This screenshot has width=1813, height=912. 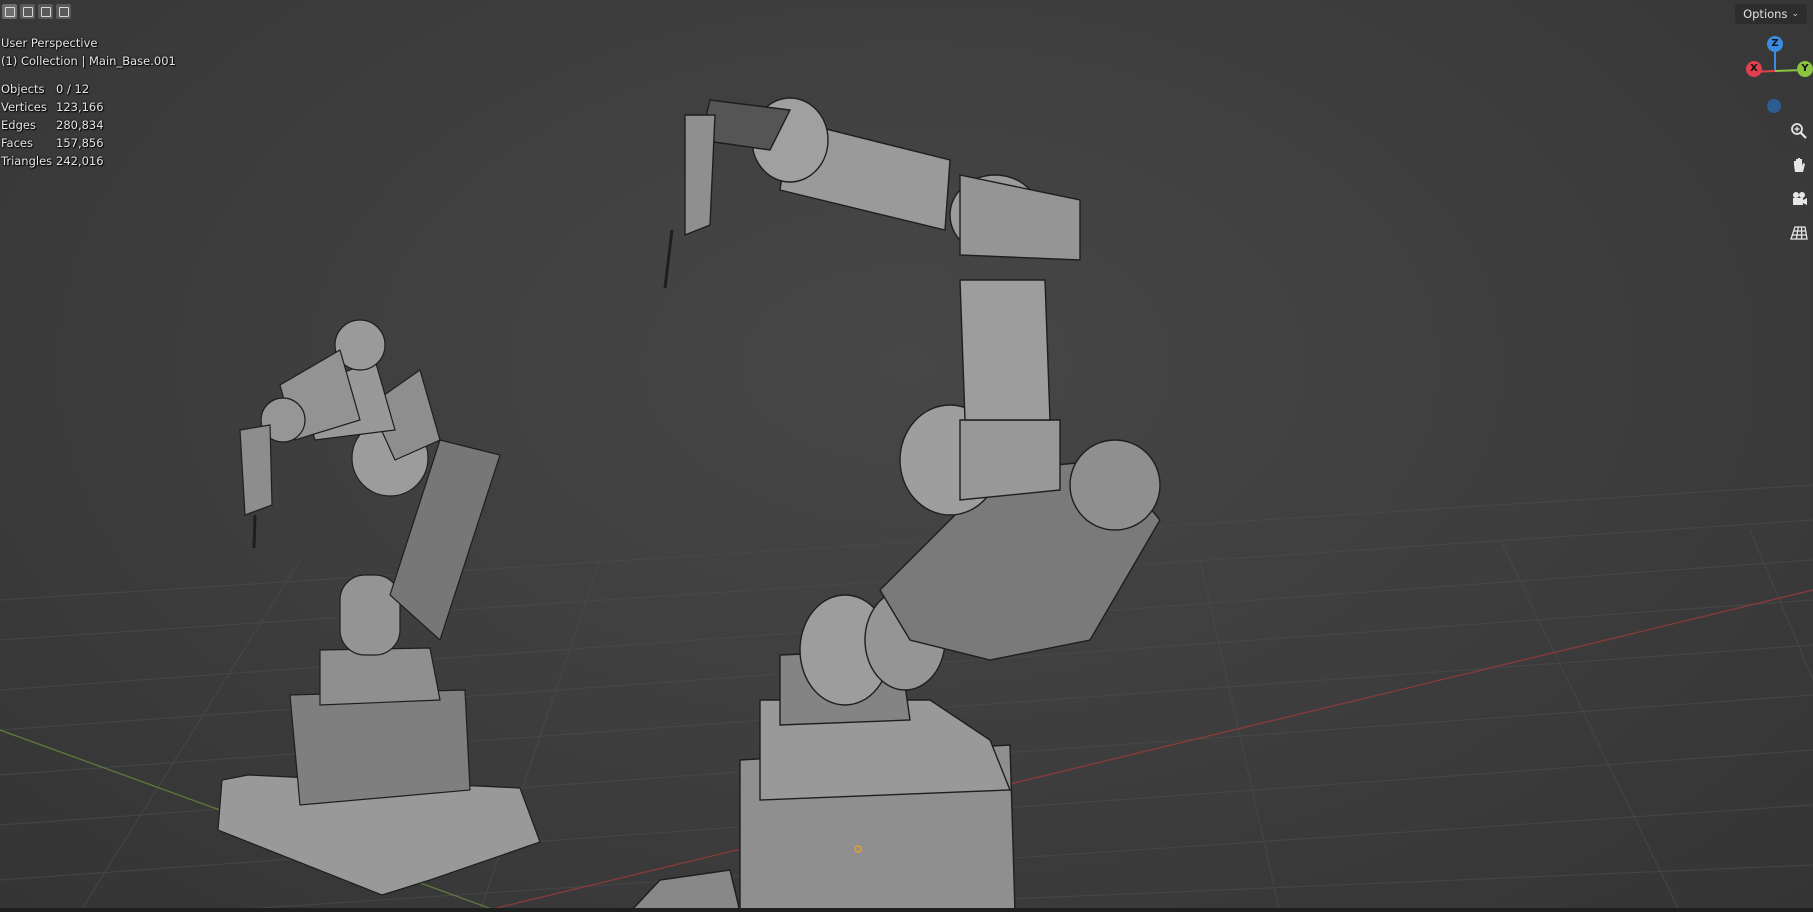 What do you see at coordinates (1795, 14) in the screenshot?
I see `chevron-down-icon: ⌄` at bounding box center [1795, 14].